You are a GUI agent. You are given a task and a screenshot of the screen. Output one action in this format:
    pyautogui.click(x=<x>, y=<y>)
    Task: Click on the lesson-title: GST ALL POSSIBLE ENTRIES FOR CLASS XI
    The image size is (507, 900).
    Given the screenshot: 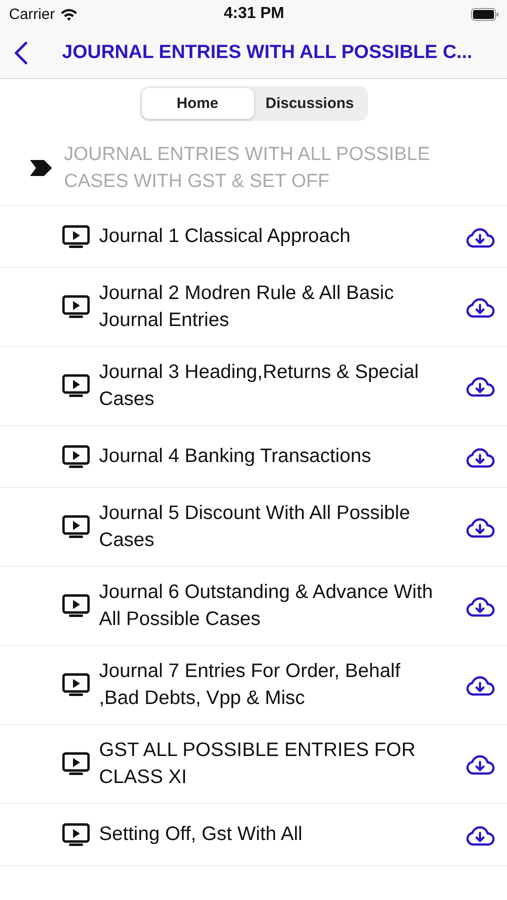 What is the action you would take?
    pyautogui.click(x=257, y=764)
    